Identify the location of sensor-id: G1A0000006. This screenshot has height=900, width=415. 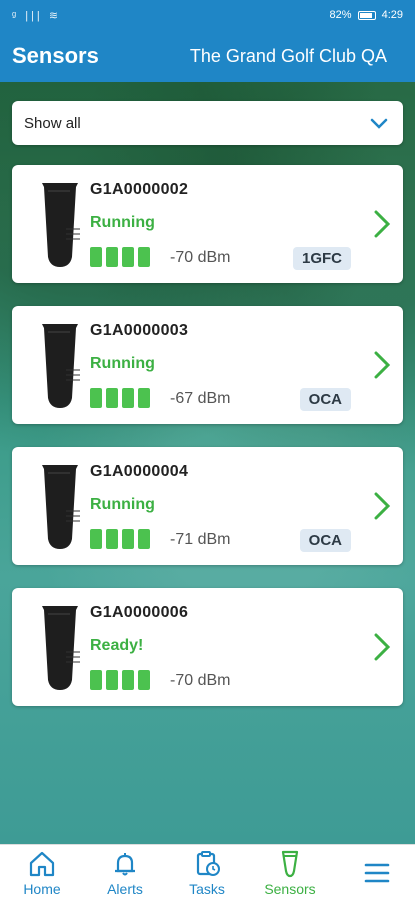
(139, 612).